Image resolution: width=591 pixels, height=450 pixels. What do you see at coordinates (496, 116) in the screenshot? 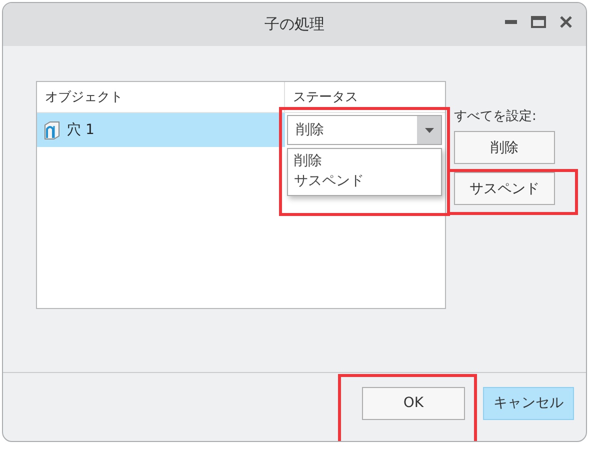
I see `set-all-label: すべてを設定:` at bounding box center [496, 116].